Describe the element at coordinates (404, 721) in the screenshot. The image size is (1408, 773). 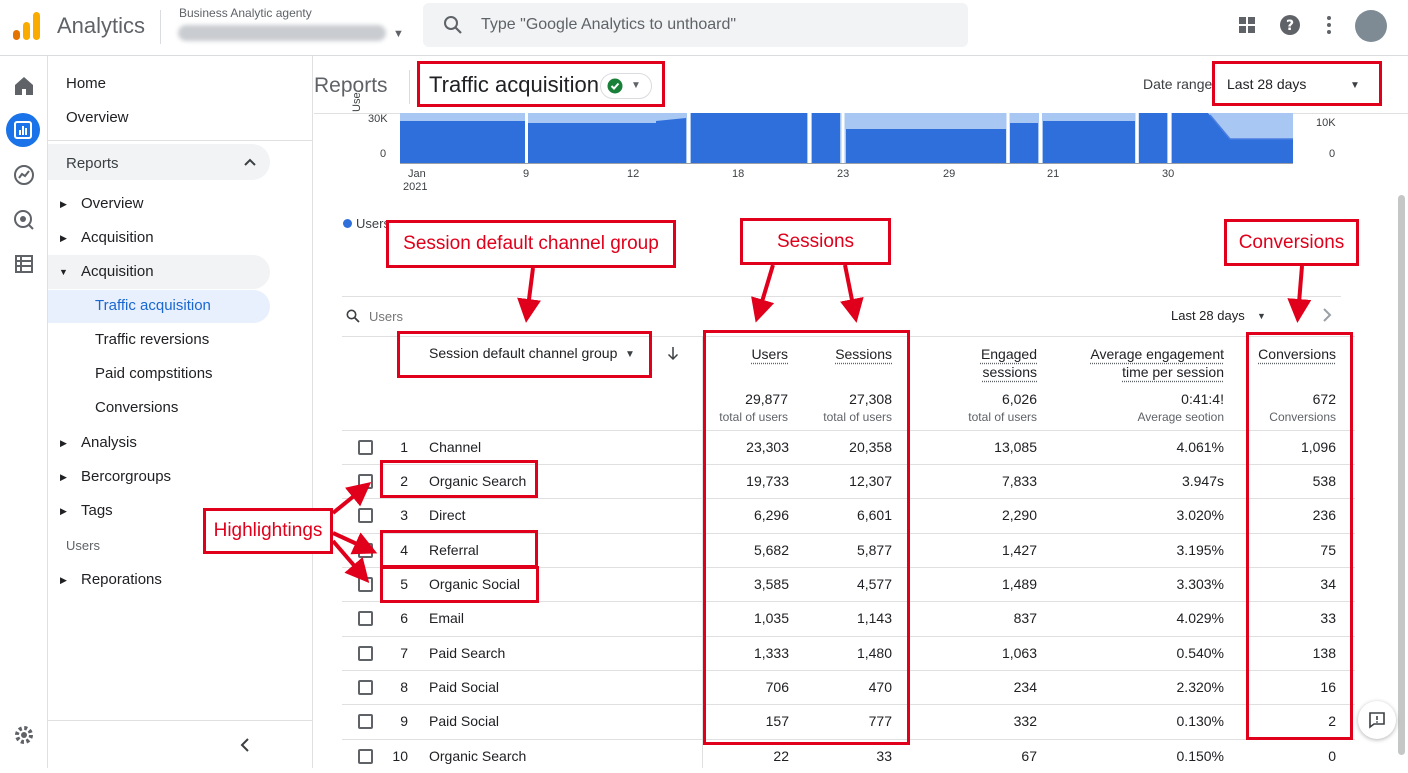
I see `row-index: 9` at that location.